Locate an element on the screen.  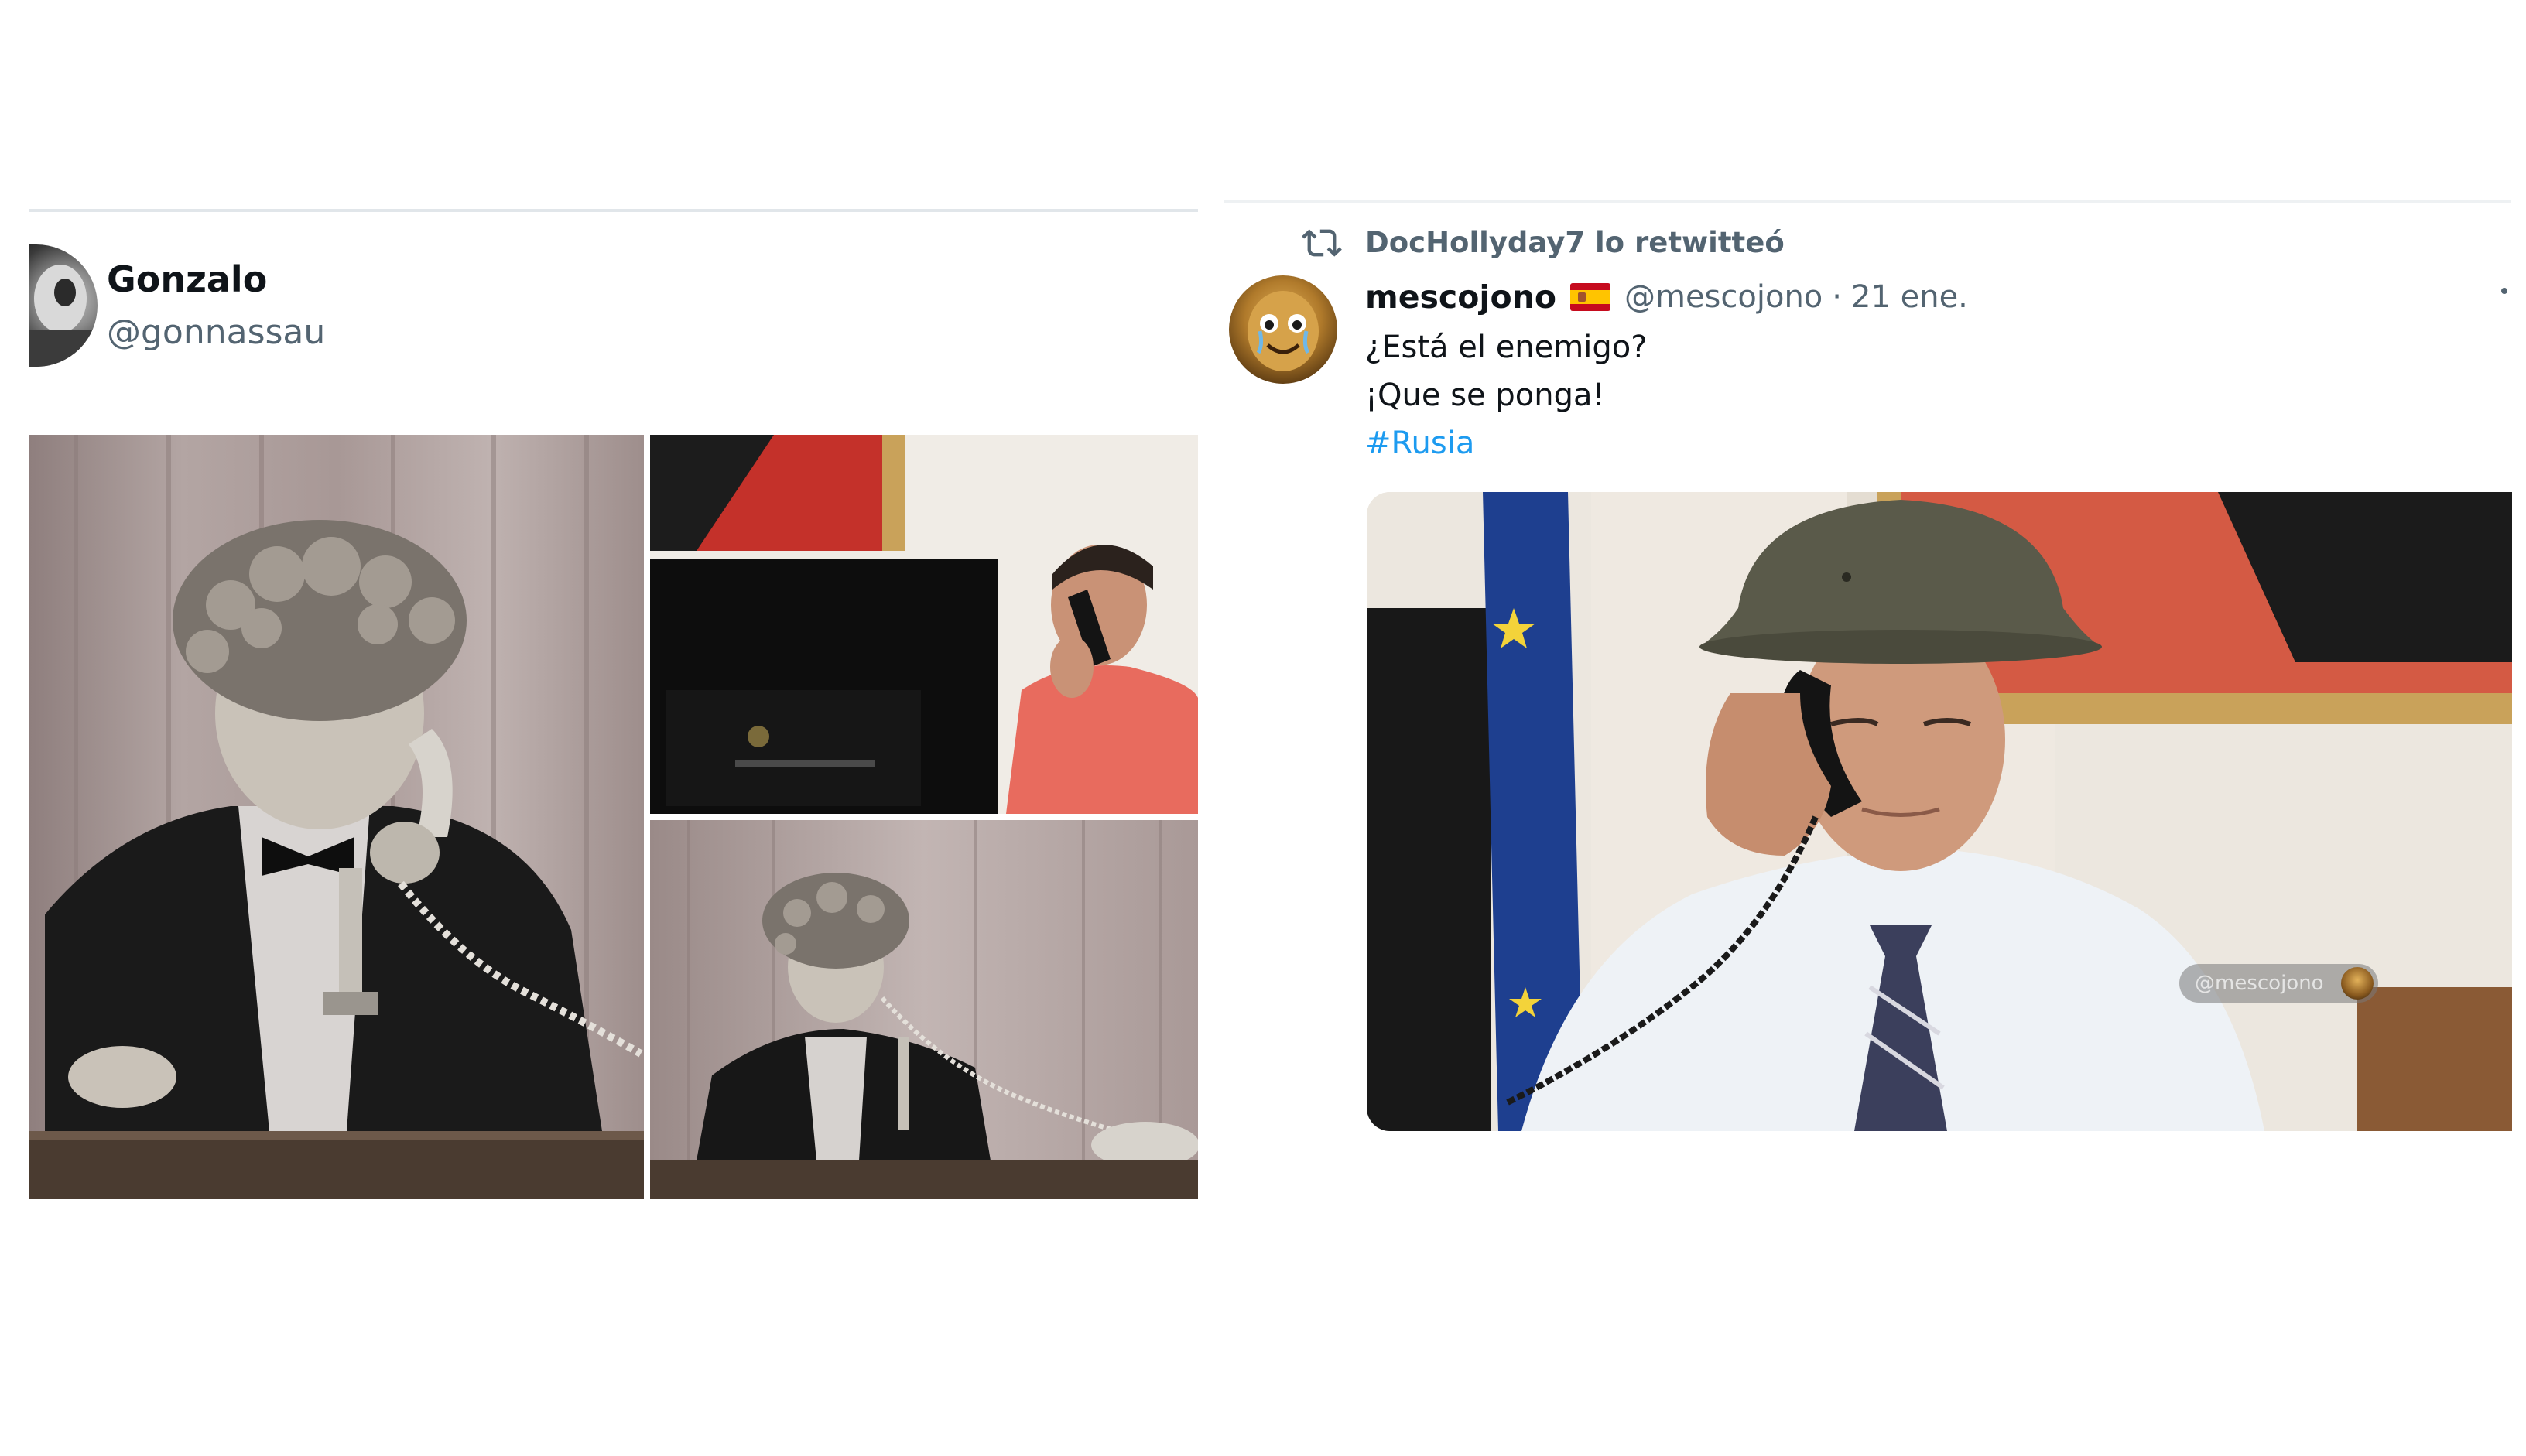
man-with-curly-wig-photo is located at coordinates (336, 817).